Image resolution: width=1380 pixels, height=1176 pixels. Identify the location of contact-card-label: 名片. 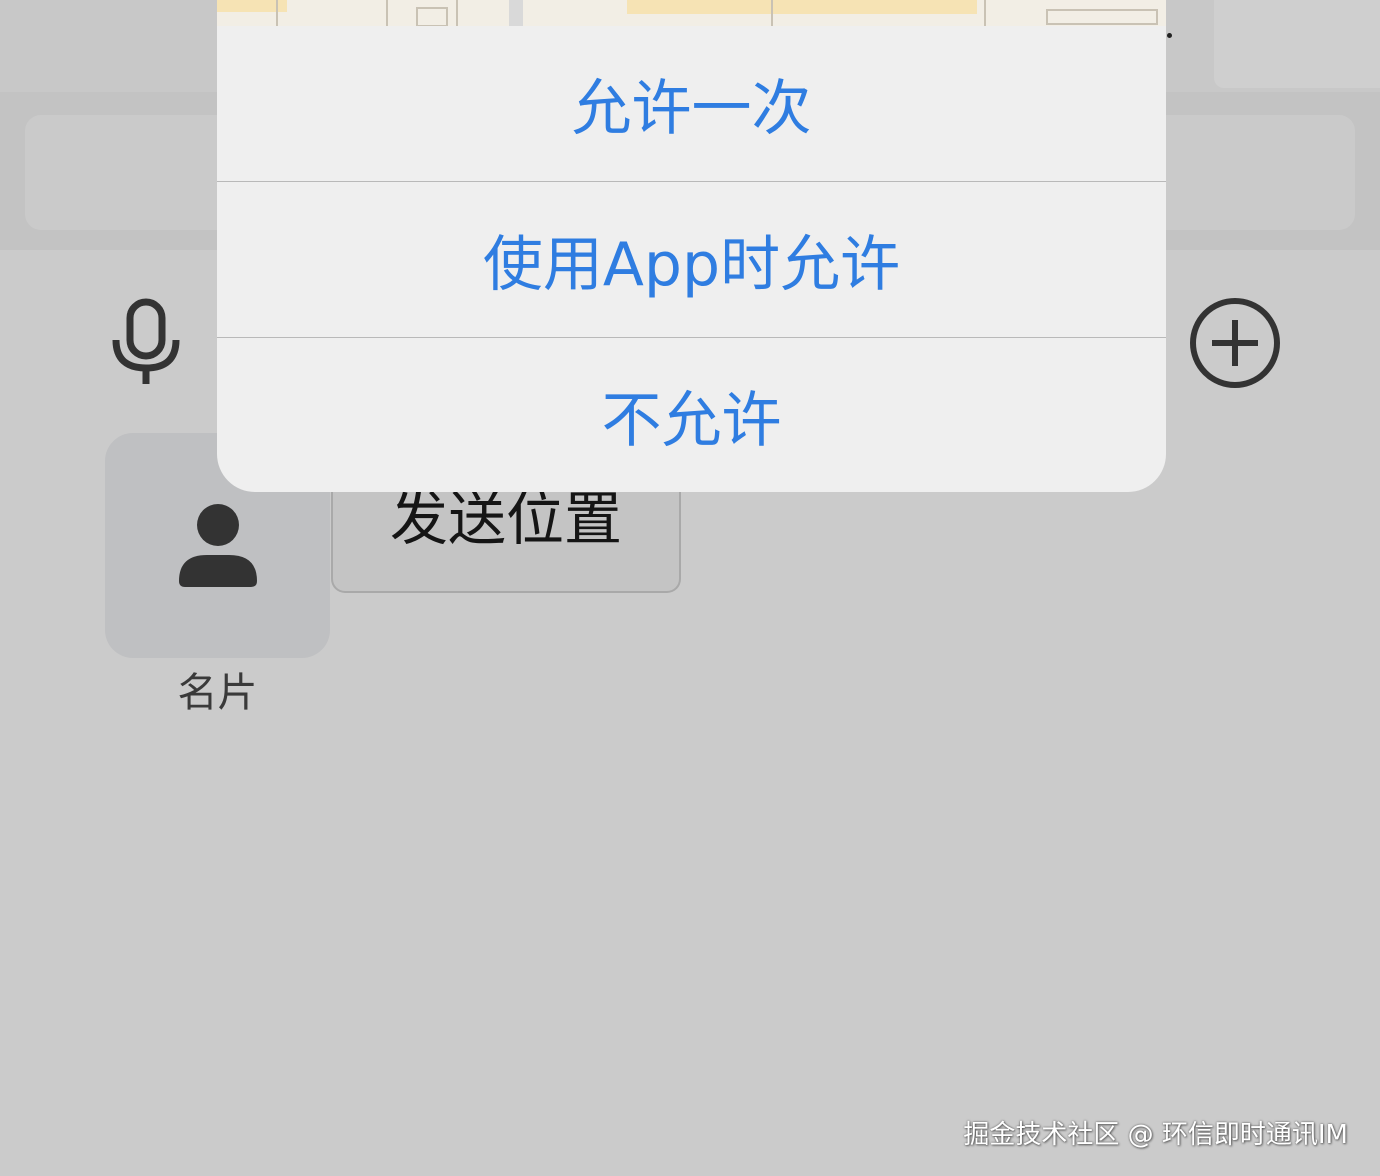
(217, 693).